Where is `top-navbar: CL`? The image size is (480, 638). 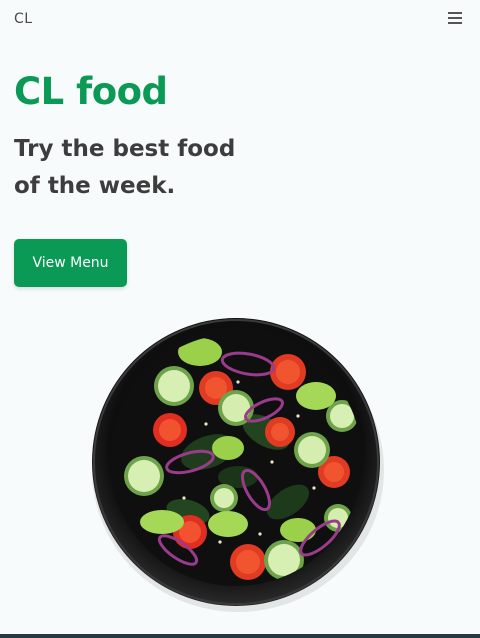
top-navbar: CL is located at coordinates (240, 20).